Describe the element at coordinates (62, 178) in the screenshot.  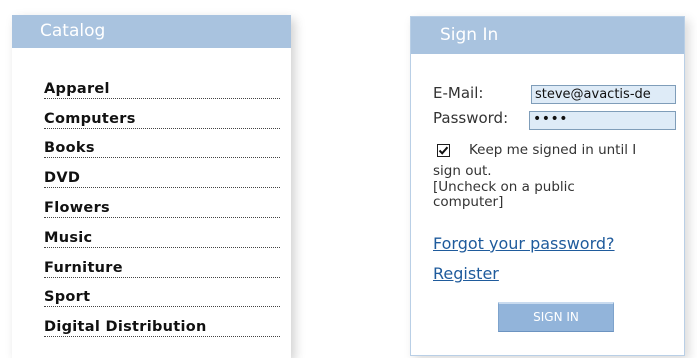
I see `catalog-link-dvd: DVD` at that location.